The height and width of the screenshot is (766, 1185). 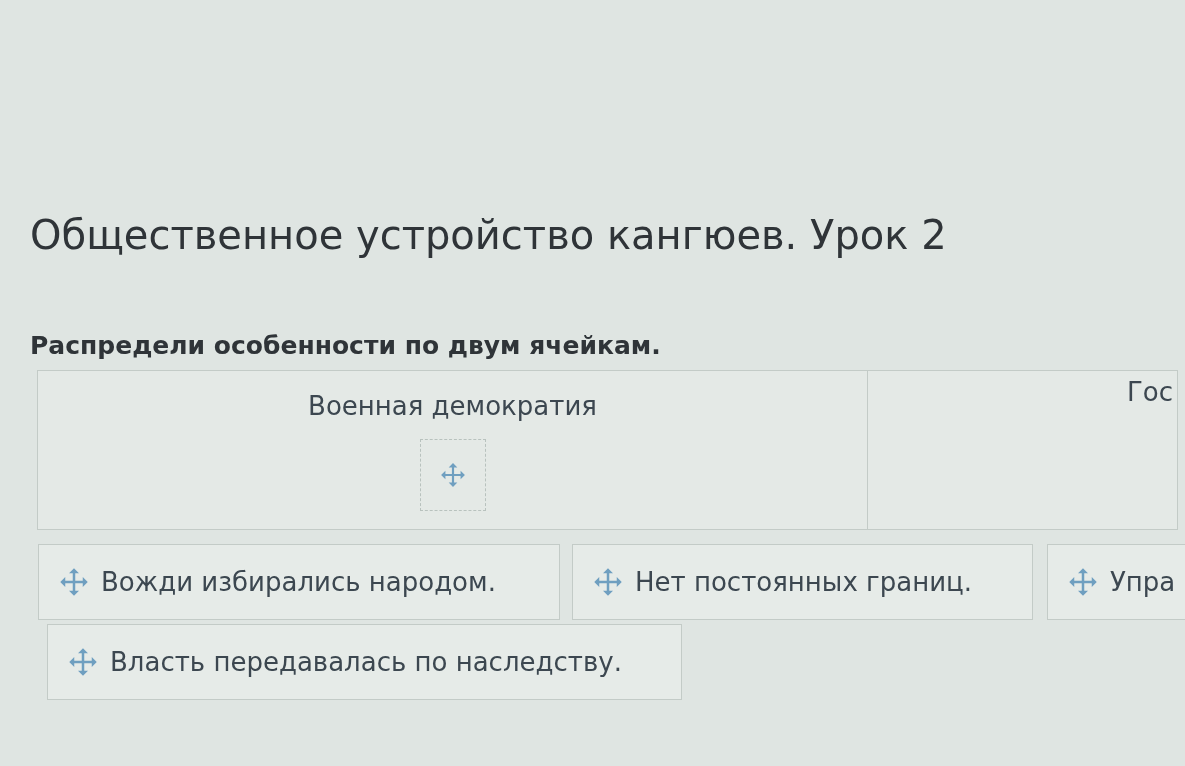 What do you see at coordinates (345, 345) in the screenshot?
I see `instruction-text: Распредели особенности по двум ячейкам.` at bounding box center [345, 345].